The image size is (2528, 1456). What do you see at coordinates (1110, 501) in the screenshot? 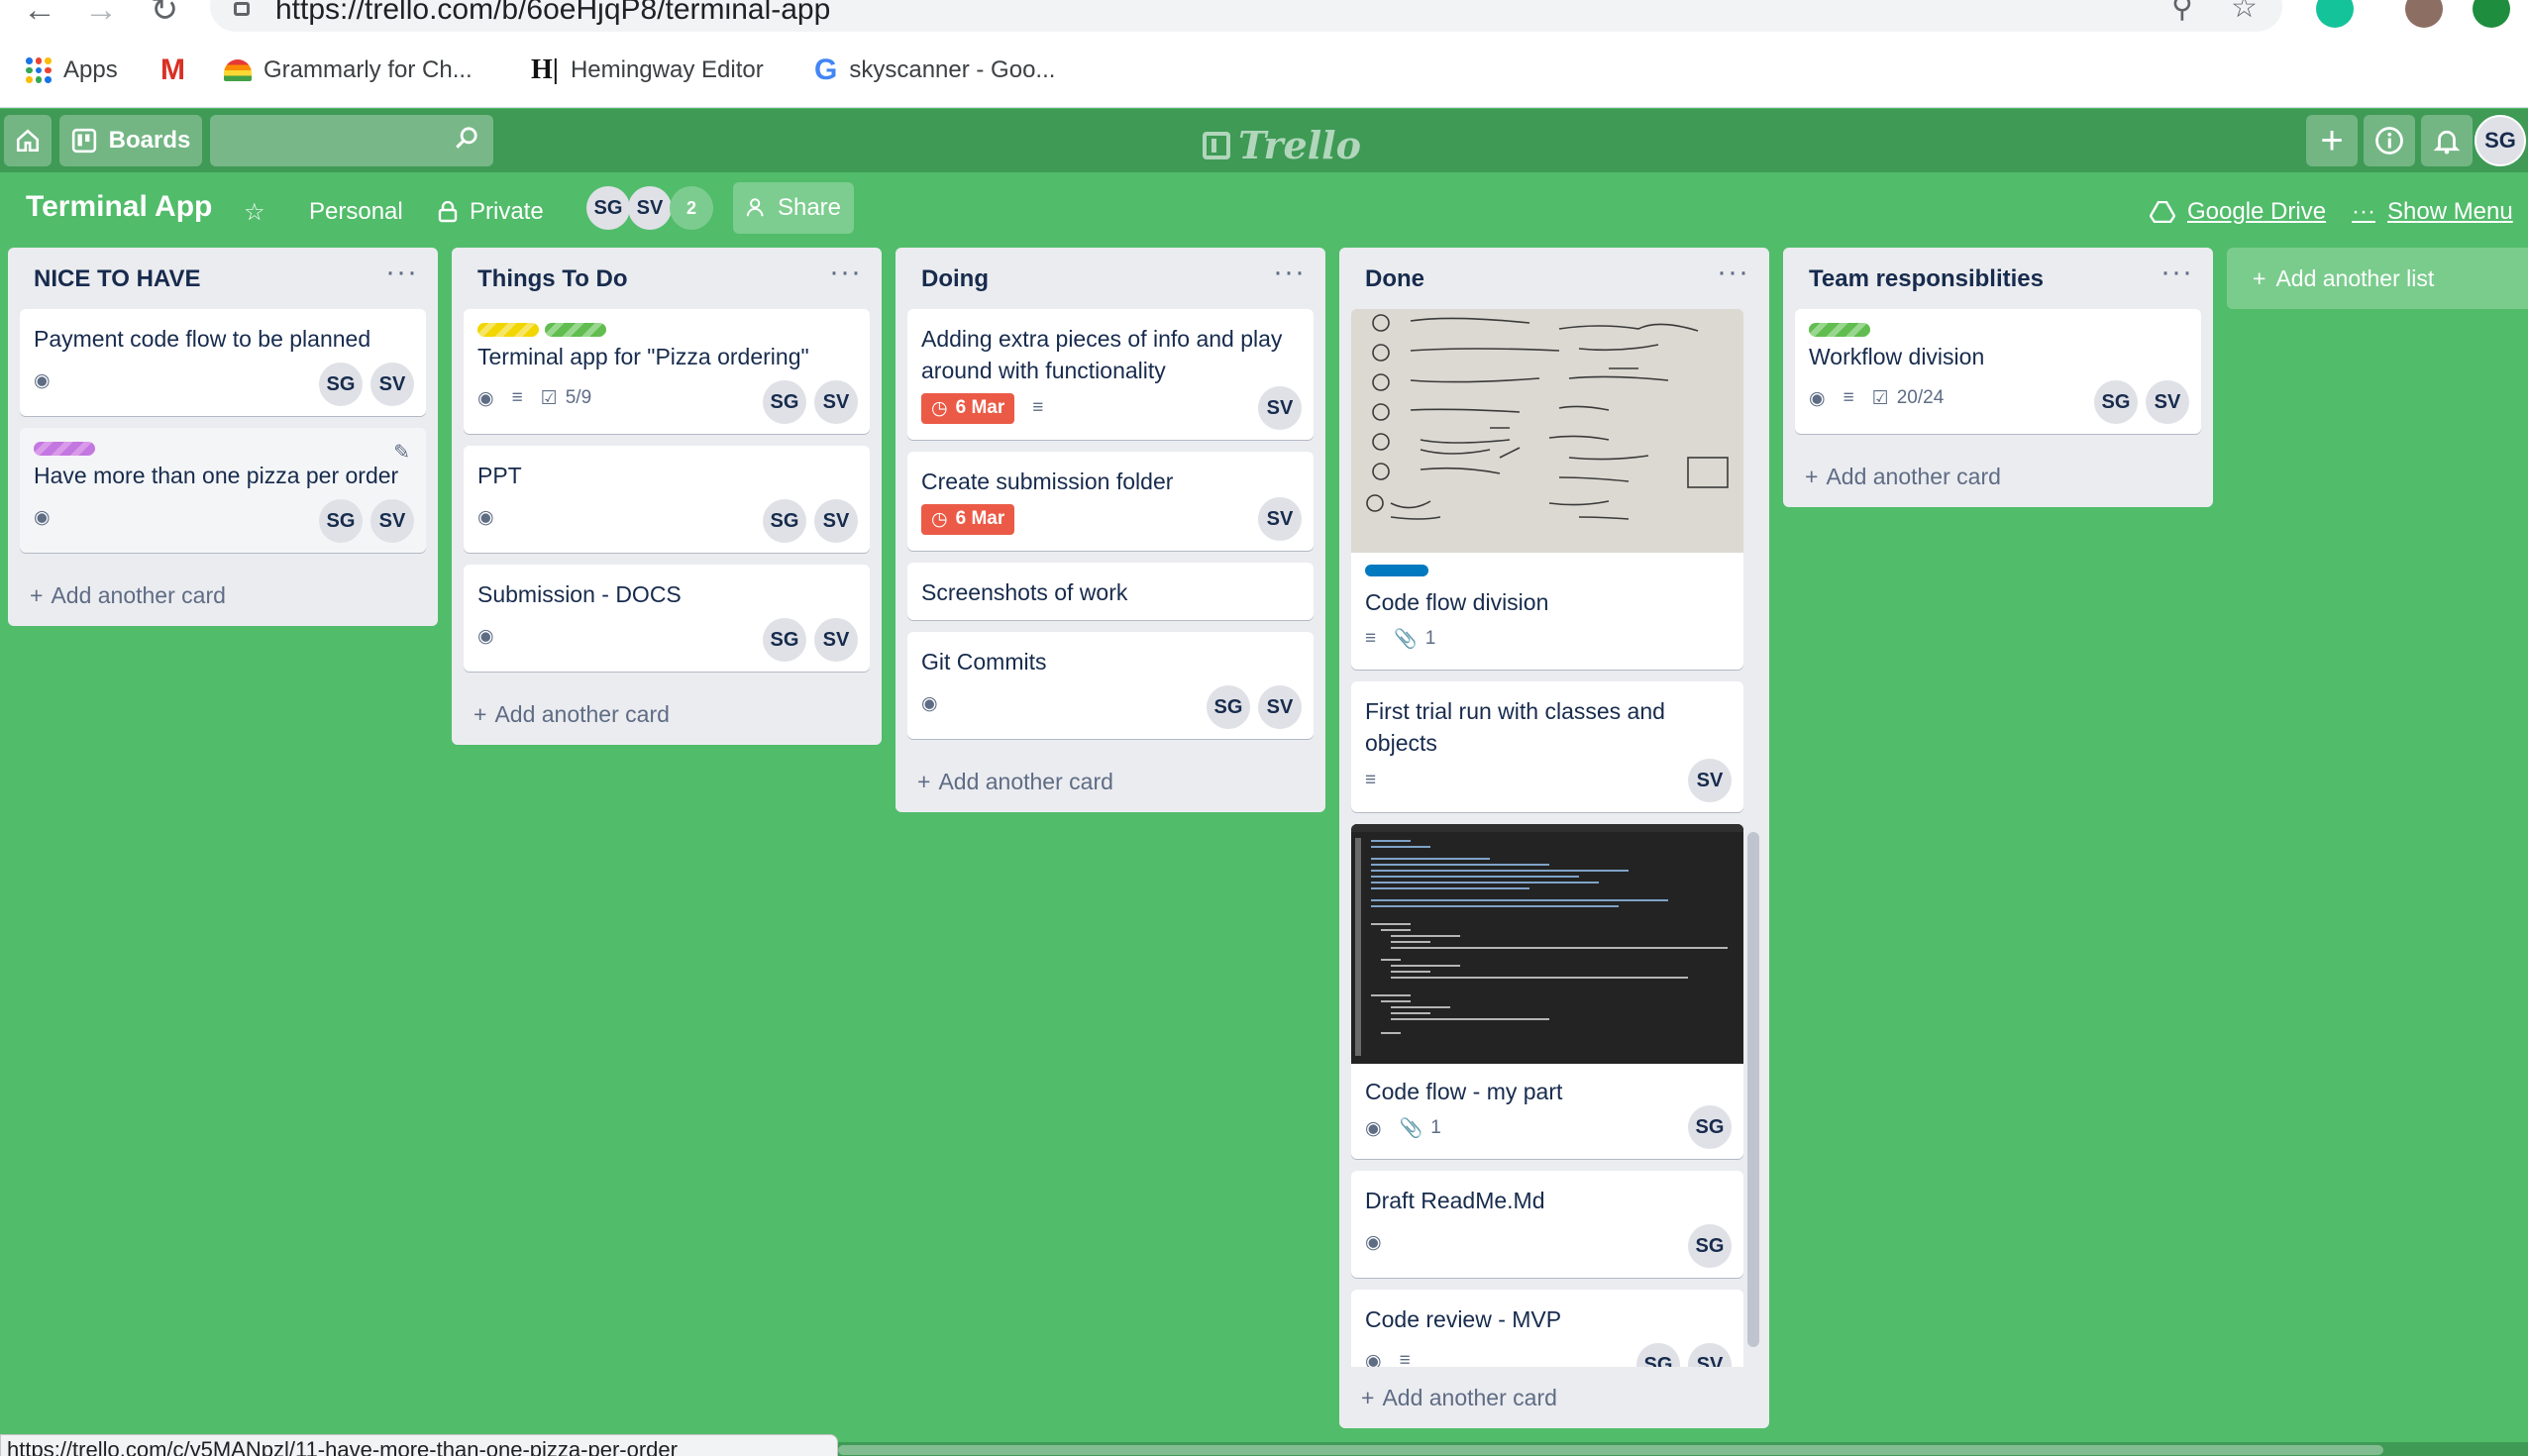
I see `card: Create submission folder ◷ 6 Mar SV` at bounding box center [1110, 501].